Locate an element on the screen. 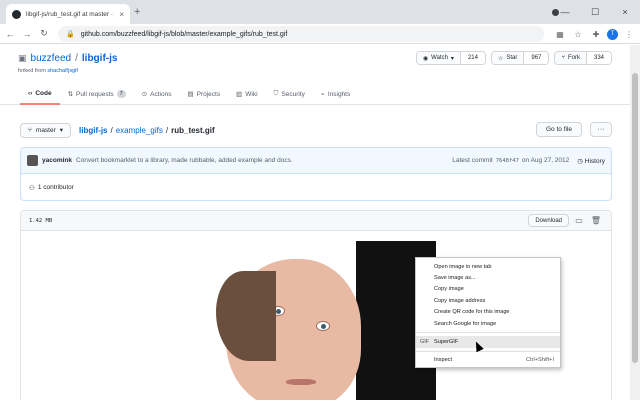  ctx-create-qr-code: Create QR code for this image is located at coordinates (488, 312).